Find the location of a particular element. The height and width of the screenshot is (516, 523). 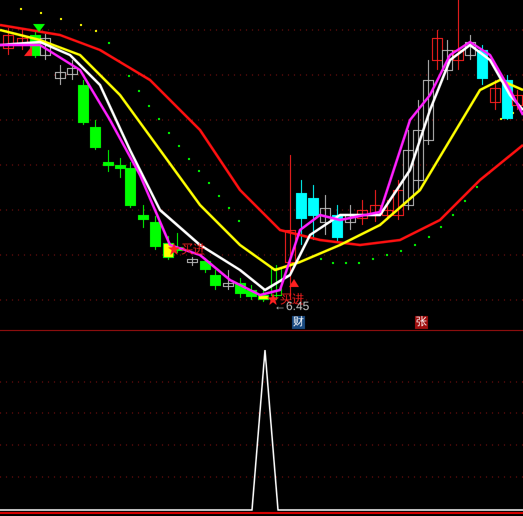

star-icon is located at coordinates (174, 249).